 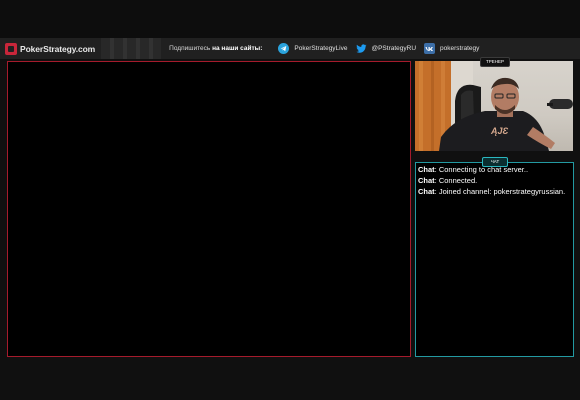 I want to click on chat-text: : Joined channel: pokerstrategyrussian., so click(x=500, y=191).